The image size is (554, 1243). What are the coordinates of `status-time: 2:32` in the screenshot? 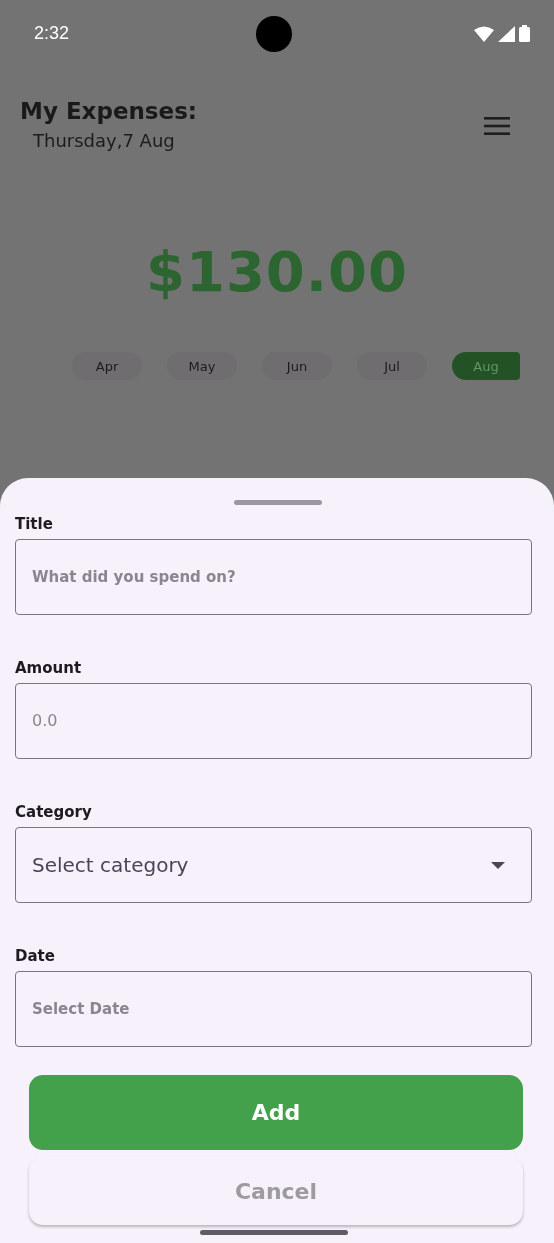 It's located at (52, 33).